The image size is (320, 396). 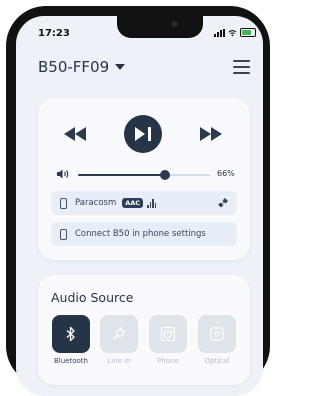 What do you see at coordinates (219, 32) in the screenshot?
I see `signal-icon` at bounding box center [219, 32].